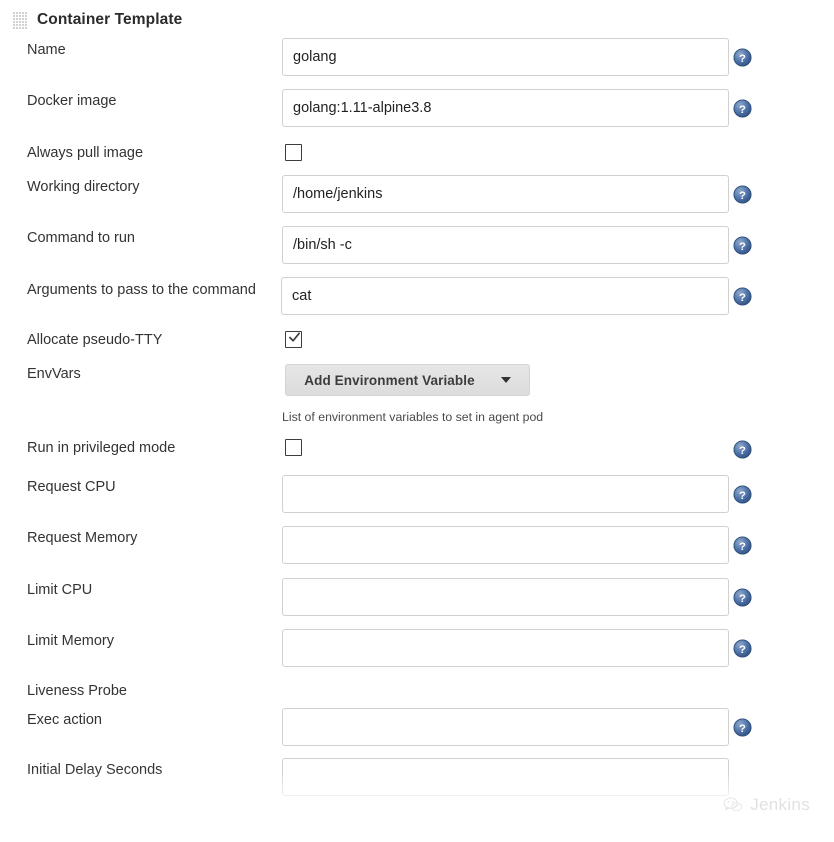  What do you see at coordinates (505, 777) in the screenshot?
I see `initial-delay-seconds-input` at bounding box center [505, 777].